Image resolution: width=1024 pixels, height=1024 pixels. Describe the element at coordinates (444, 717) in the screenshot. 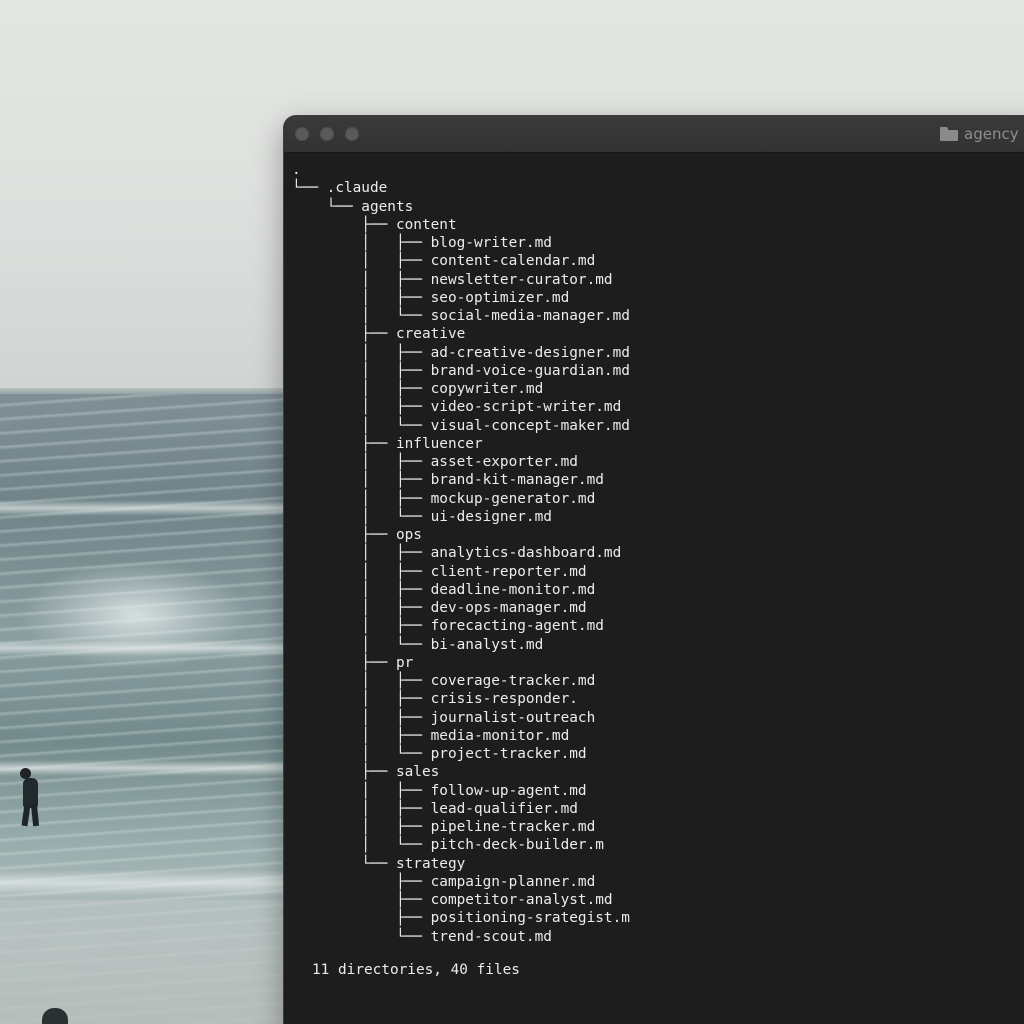

I see `tree-line: │ ├── journalist-outreach` at that location.